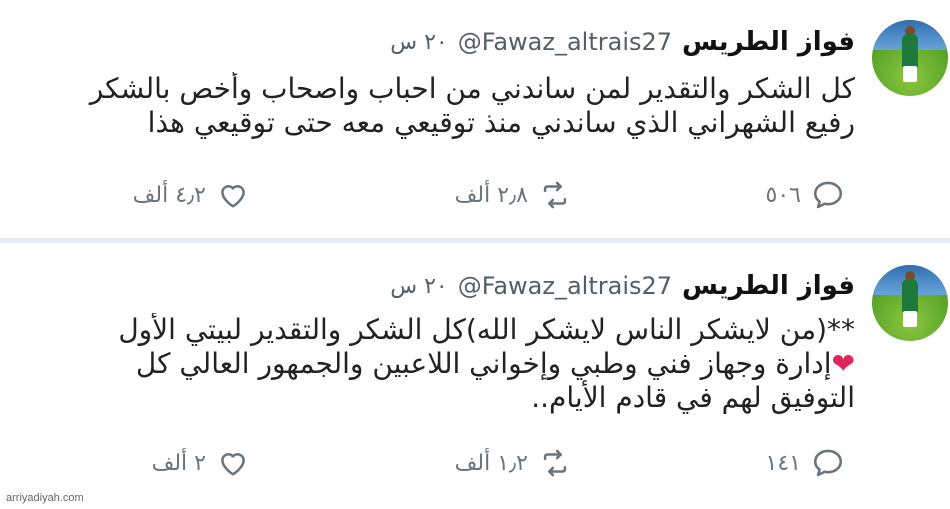 The width and height of the screenshot is (950, 509). Describe the element at coordinates (843, 363) in the screenshot. I see `red-heart-emoji: ❤` at that location.